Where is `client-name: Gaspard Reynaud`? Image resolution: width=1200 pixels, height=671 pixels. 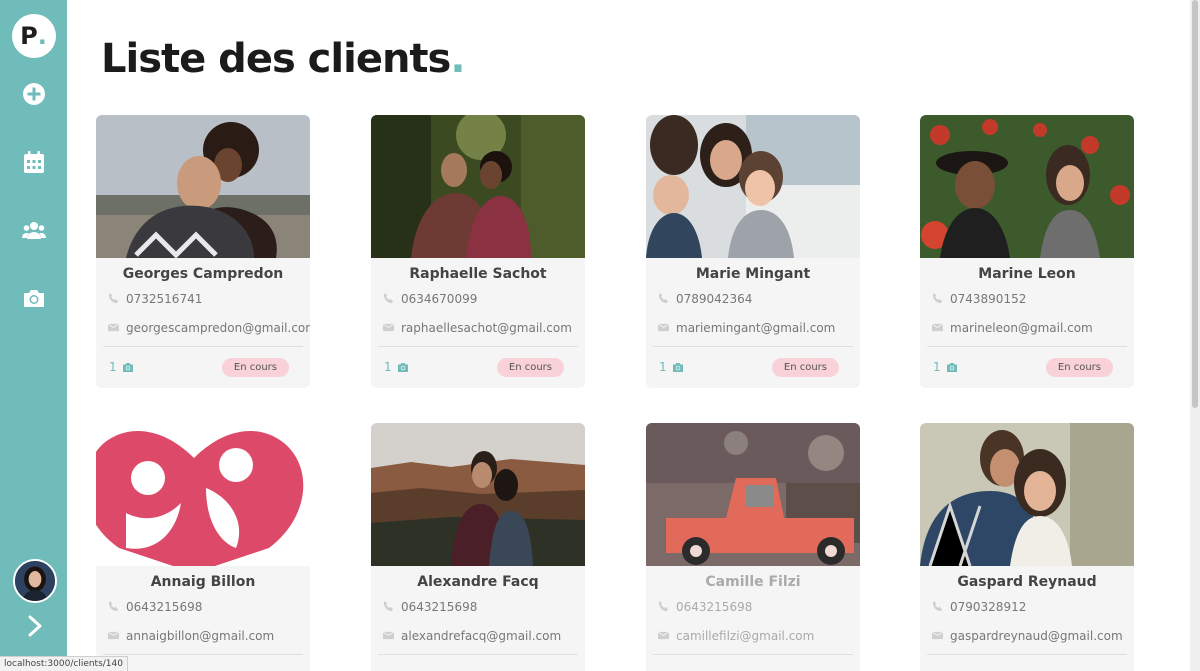
client-name: Gaspard Reynaud is located at coordinates (1027, 583).